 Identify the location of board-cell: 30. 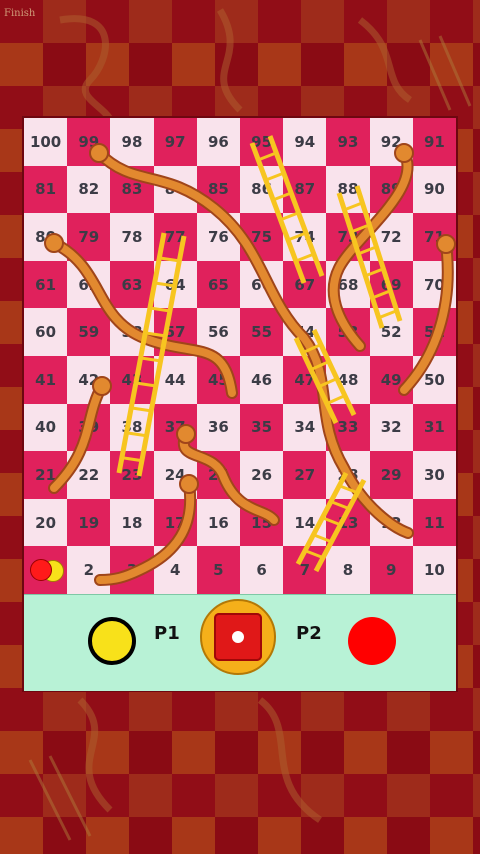
(434, 475).